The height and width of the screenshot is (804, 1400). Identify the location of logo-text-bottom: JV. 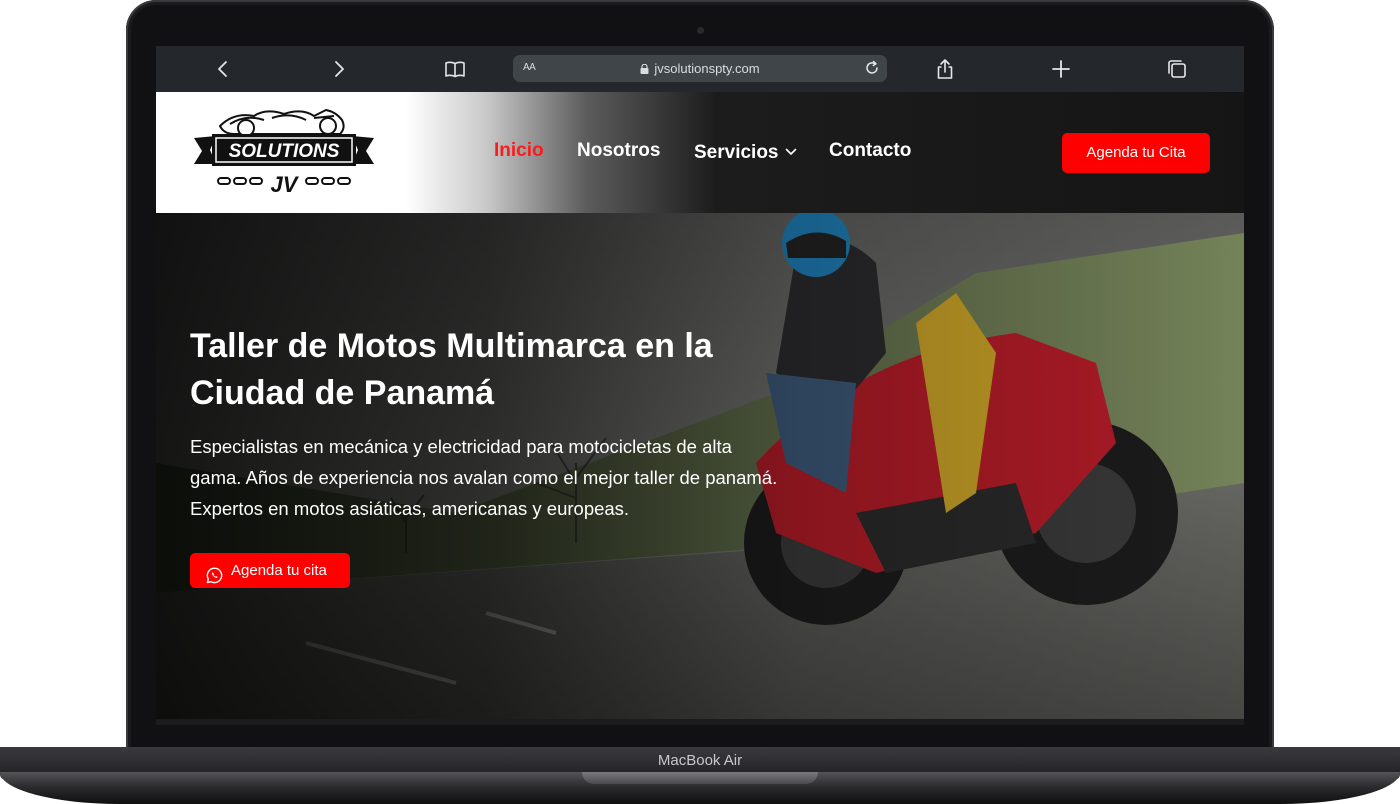
(285, 184).